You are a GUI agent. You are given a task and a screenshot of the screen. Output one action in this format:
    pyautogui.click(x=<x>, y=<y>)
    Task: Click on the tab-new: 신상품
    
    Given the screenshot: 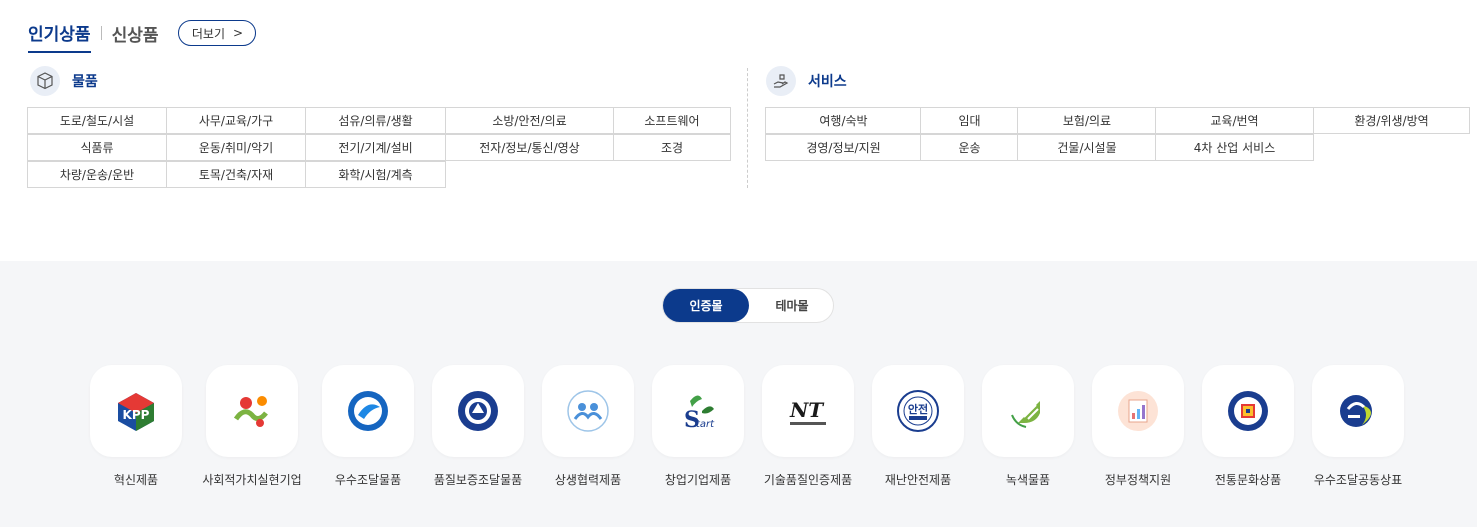 What is the action you would take?
    pyautogui.click(x=135, y=36)
    